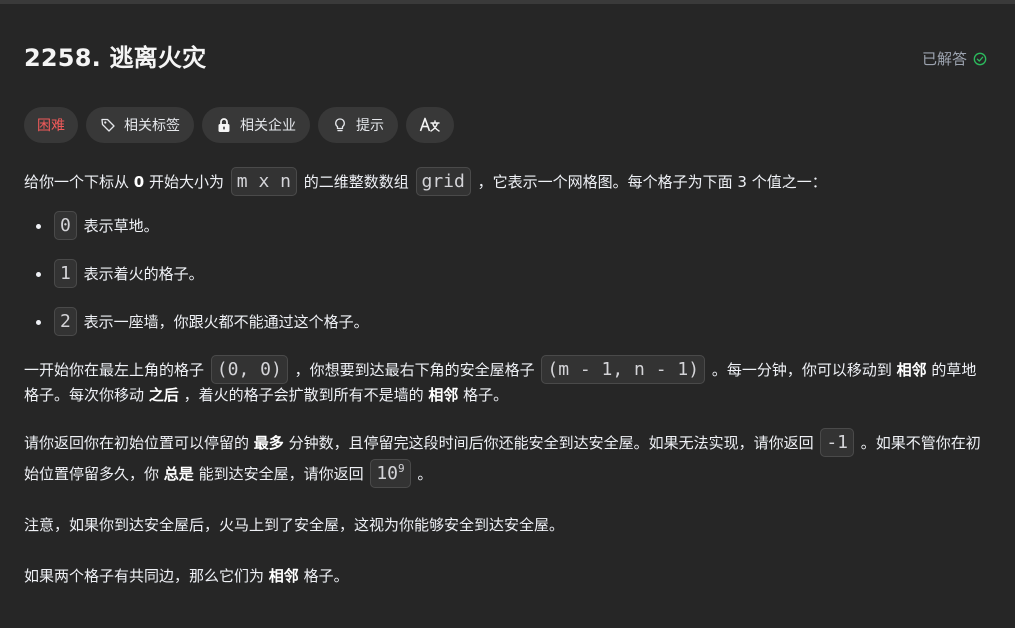  Describe the element at coordinates (370, 126) in the screenshot. I see `hint-label: 提示` at that location.